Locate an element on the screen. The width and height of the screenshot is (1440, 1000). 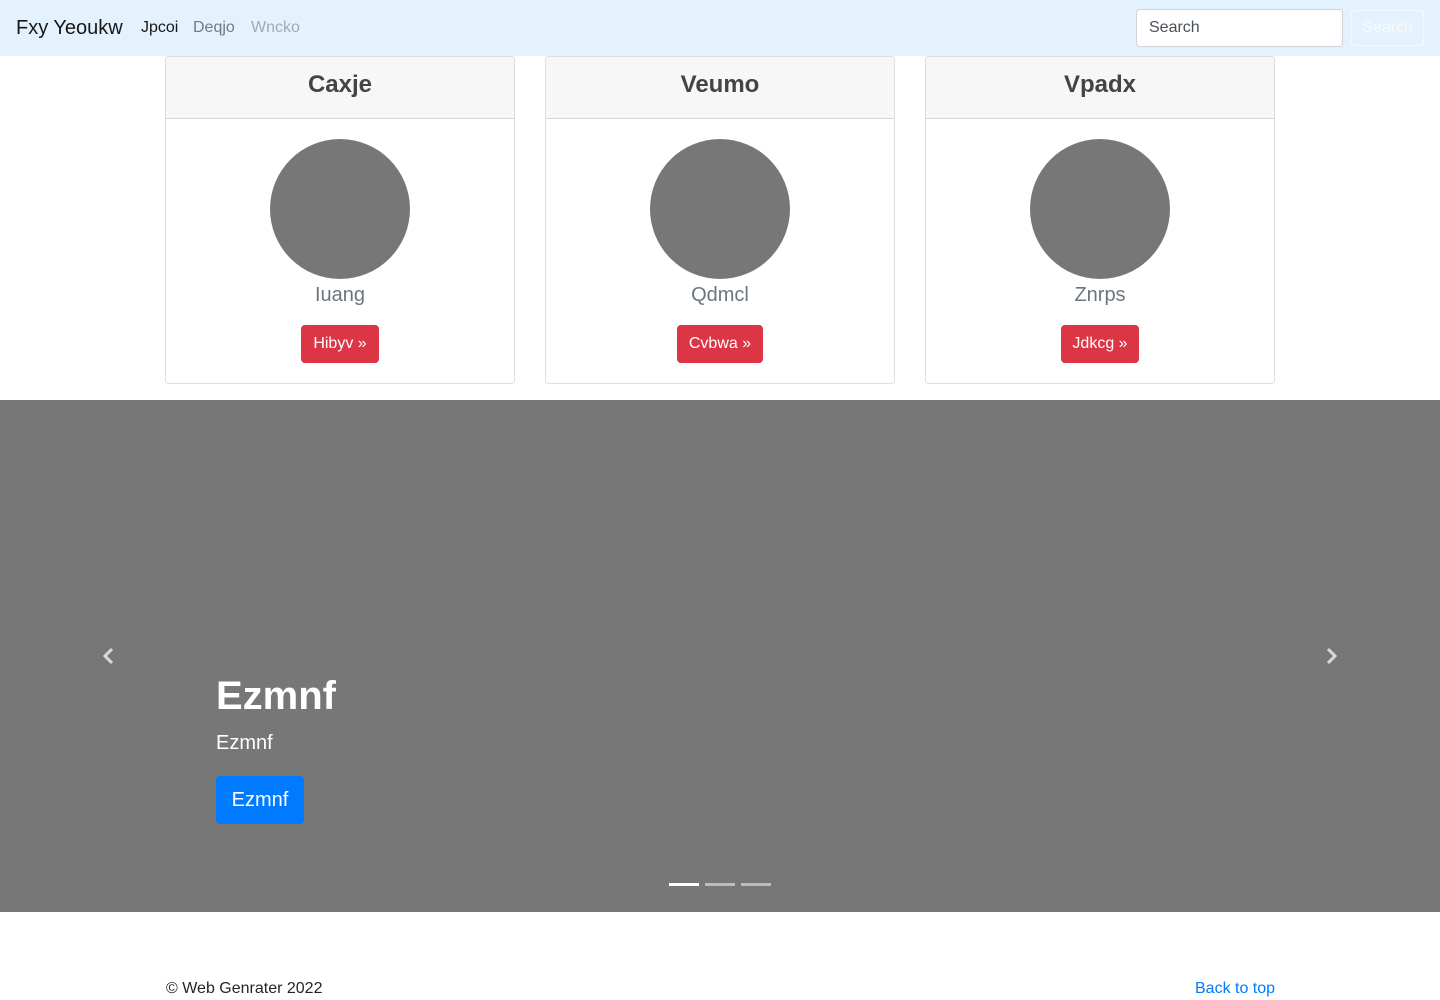
carousel-caption-title: Ezmnf is located at coordinates (276, 696).